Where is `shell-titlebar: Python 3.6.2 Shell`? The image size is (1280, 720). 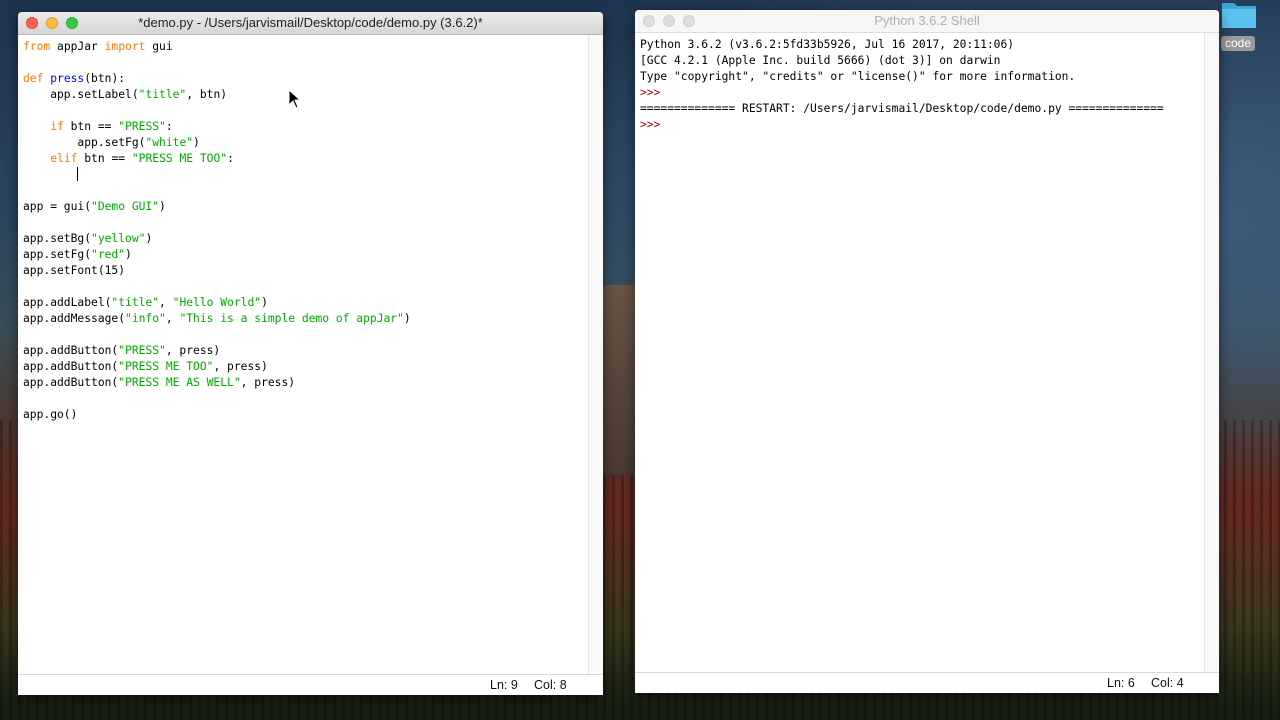 shell-titlebar: Python 3.6.2 Shell is located at coordinates (927, 21).